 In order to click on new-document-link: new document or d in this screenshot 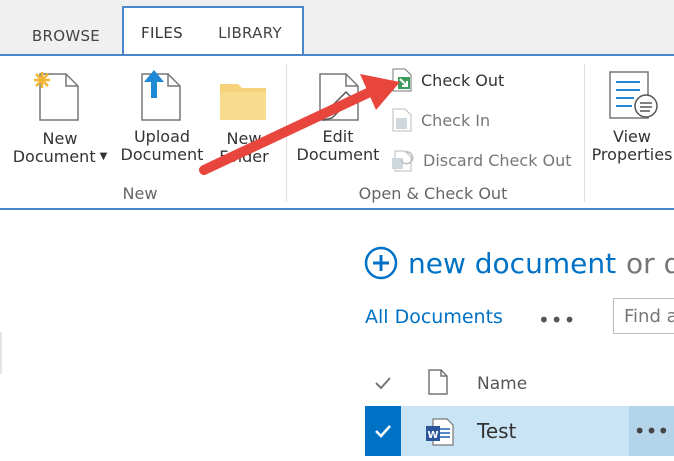, I will do `click(519, 263)`.